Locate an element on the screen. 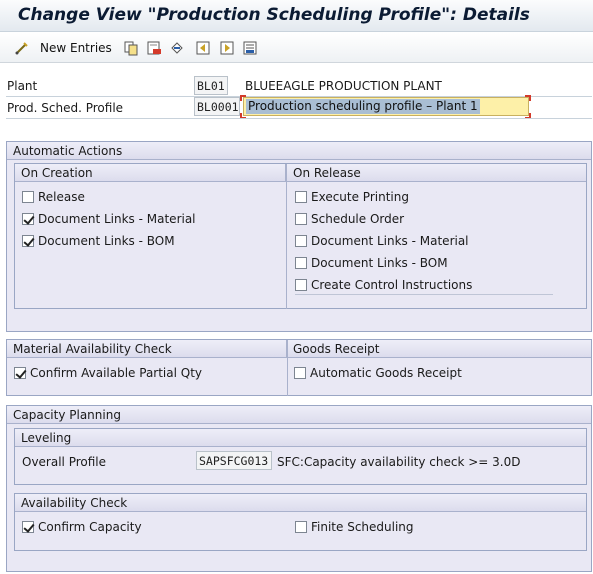 The image size is (593, 574). create-control-instructions-label: Create Control Instructions is located at coordinates (392, 285).